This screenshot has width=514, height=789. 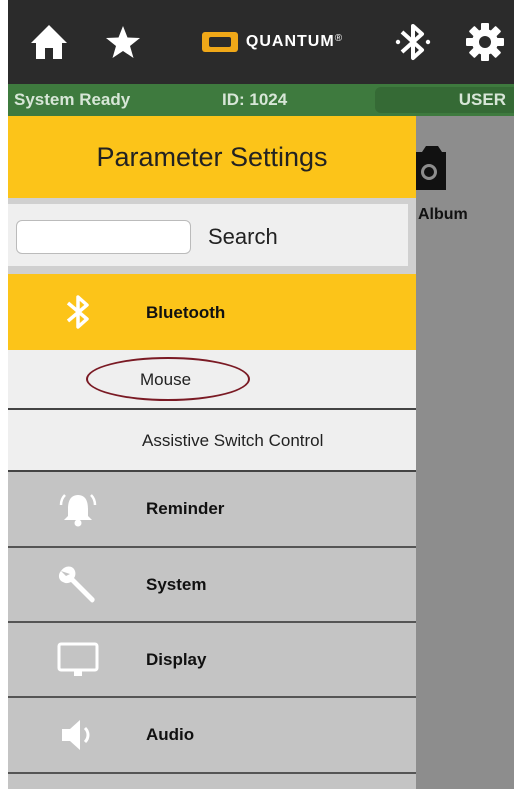 I want to click on logo-registered-mark: ®, so click(x=338, y=38).